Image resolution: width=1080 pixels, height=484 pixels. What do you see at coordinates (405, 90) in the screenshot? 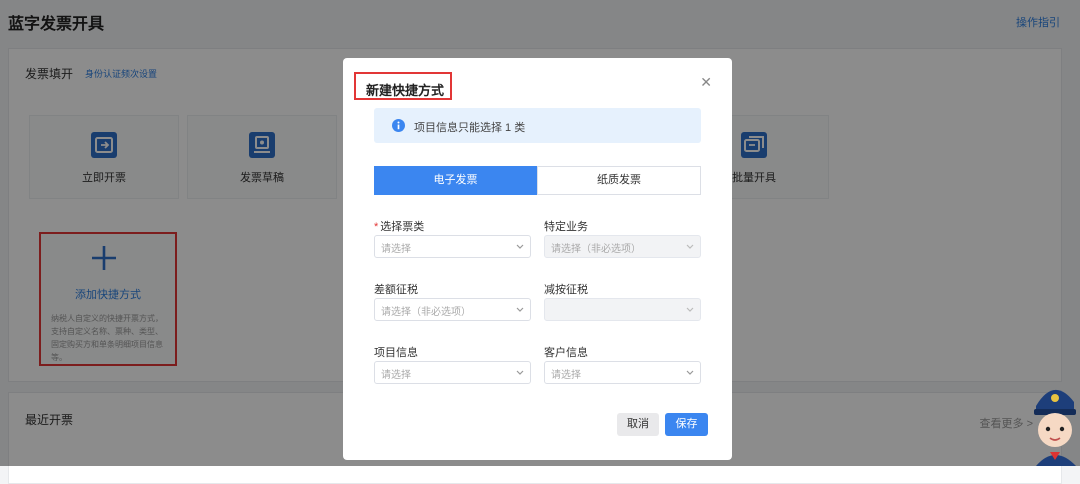
I see `dialog-title: 新建快捷方式` at bounding box center [405, 90].